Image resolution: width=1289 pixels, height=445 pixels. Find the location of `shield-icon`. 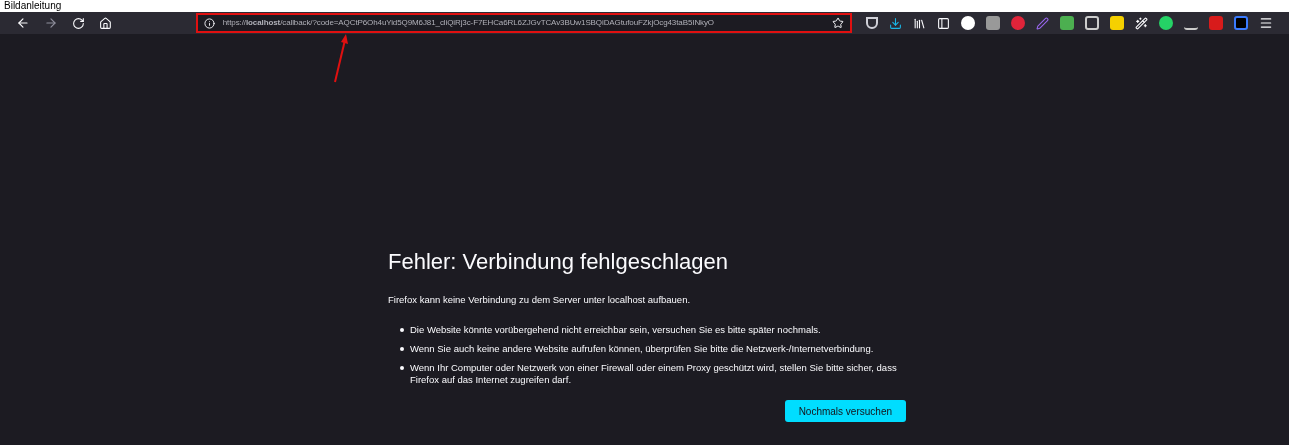

shield-icon is located at coordinates (872, 23).